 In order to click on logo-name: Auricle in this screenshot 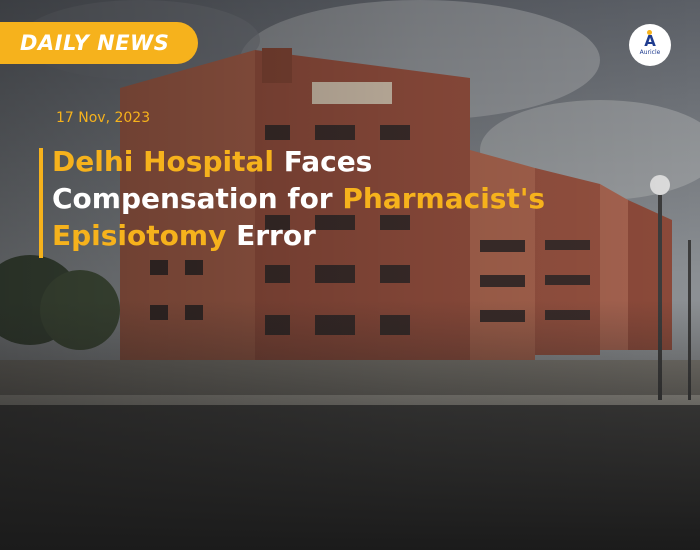, I will do `click(650, 52)`.